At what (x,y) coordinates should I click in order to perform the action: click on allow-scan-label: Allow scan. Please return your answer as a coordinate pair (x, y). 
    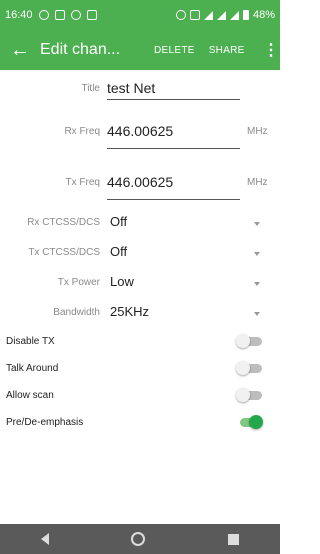
    Looking at the image, I should click on (30, 395).